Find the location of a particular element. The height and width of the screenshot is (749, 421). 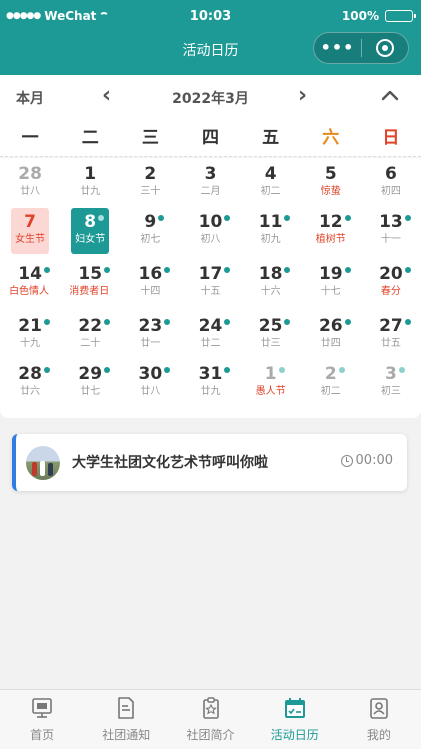

day-number-text: 24 is located at coordinates (210, 326).